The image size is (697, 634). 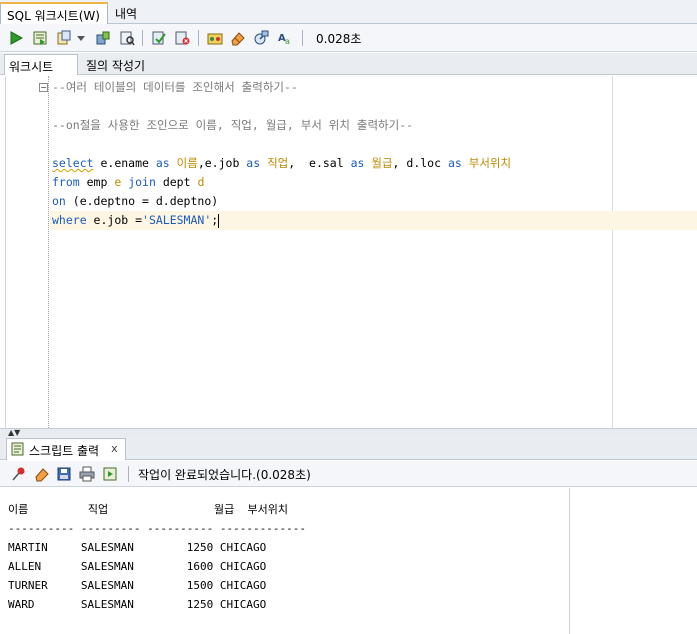 I want to click on worksheet-tab-strip: SQL 워크시트(W) 내역, so click(x=348, y=12).